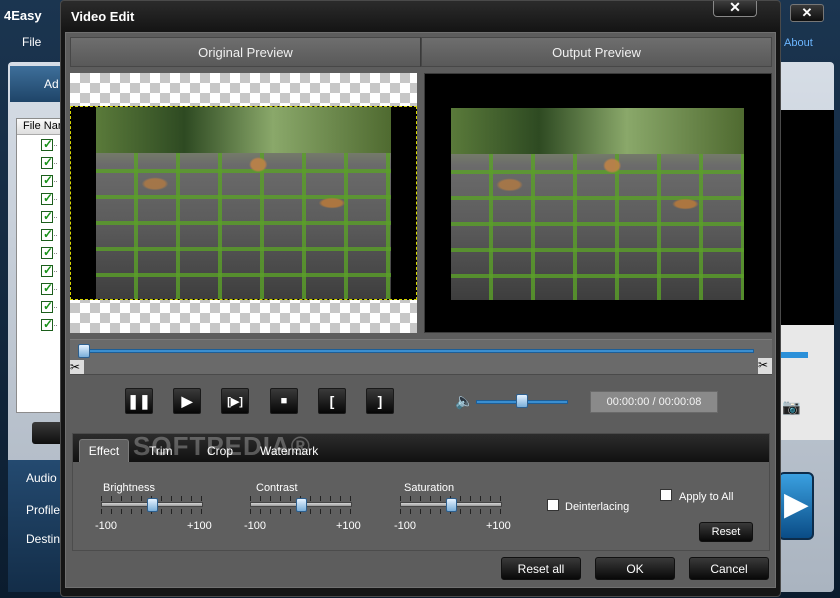 Image resolution: width=840 pixels, height=598 pixels. What do you see at coordinates (380, 401) in the screenshot?
I see `mark-out-button: ]` at bounding box center [380, 401].